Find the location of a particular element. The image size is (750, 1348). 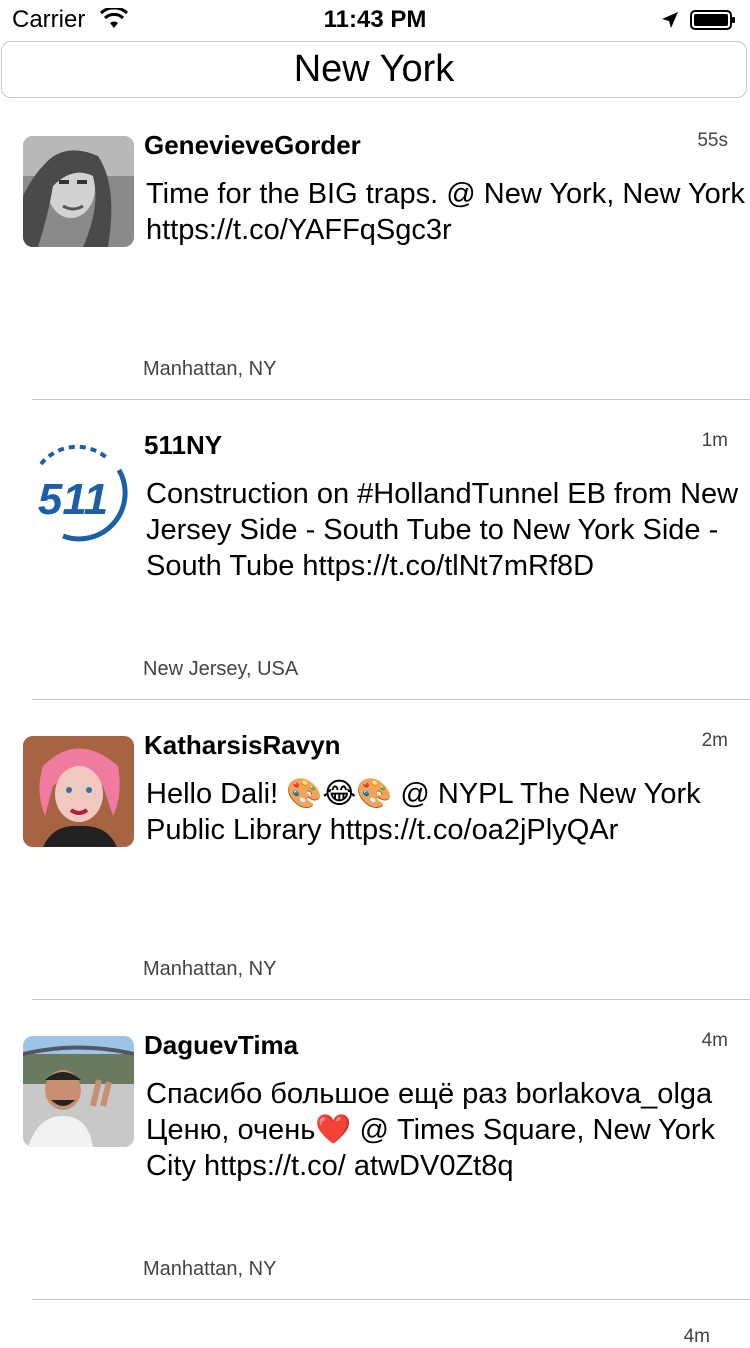

status-time: 11:43 PM is located at coordinates (375, 19).